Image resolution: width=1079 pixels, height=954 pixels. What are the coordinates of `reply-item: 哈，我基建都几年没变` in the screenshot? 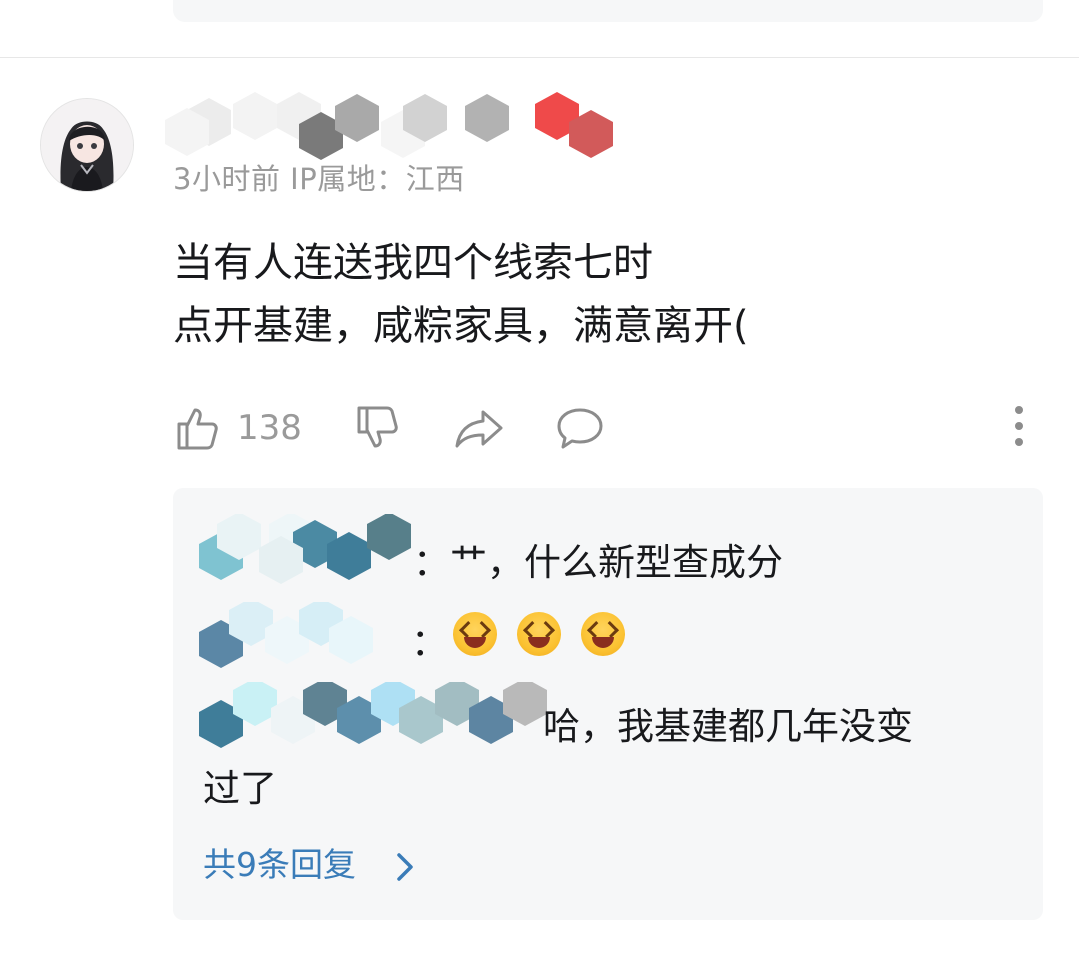 It's located at (611, 719).